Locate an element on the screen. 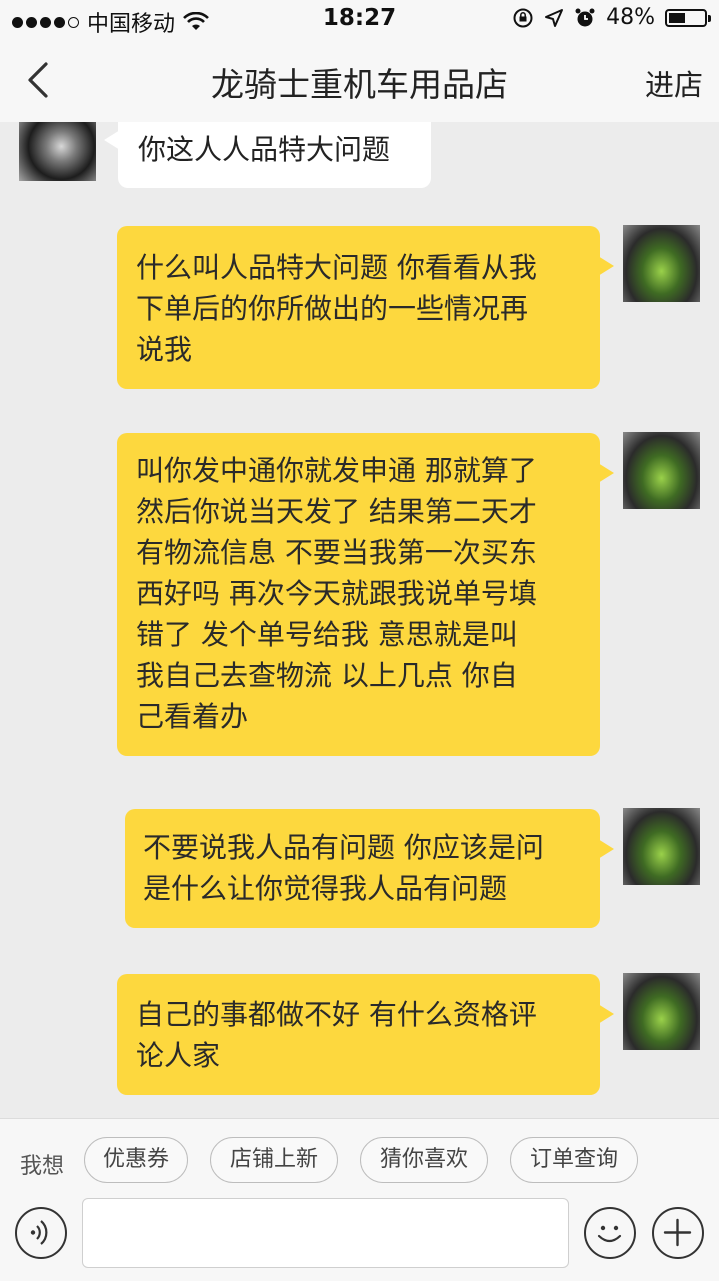  message-bubble: 自己的事都做不好 有什么资格评 论人家 is located at coordinates (365, 1034).